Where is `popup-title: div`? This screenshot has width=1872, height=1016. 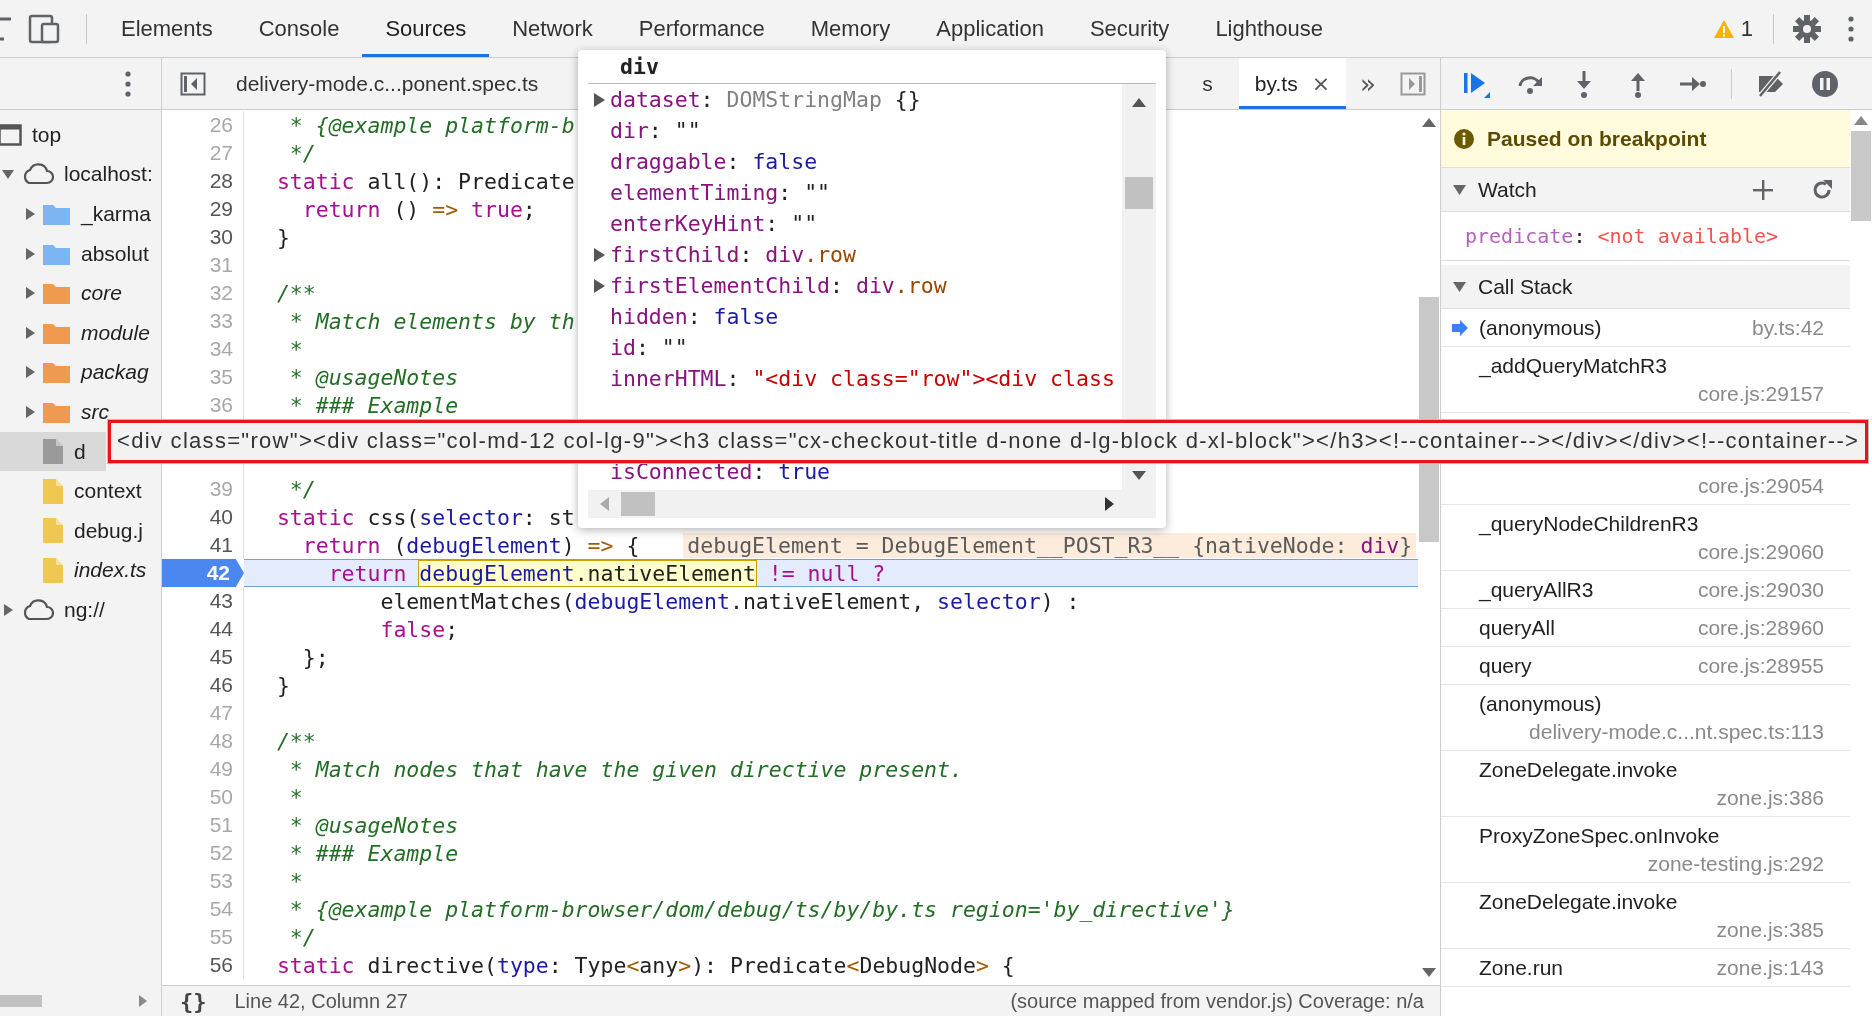 popup-title: div is located at coordinates (872, 67).